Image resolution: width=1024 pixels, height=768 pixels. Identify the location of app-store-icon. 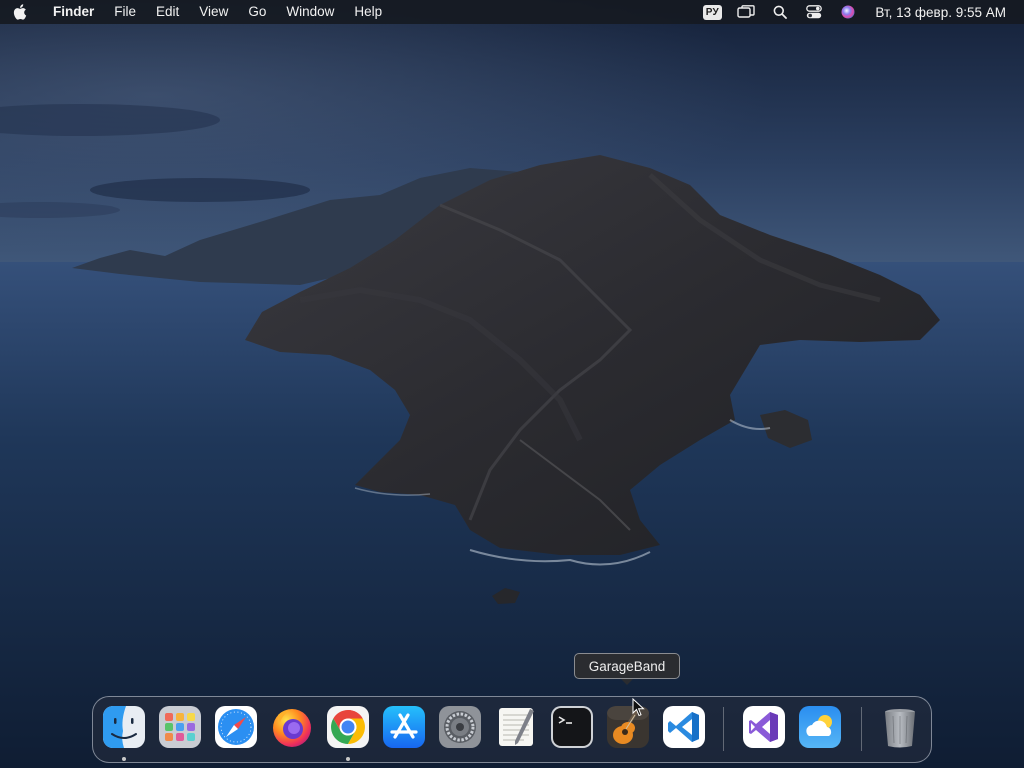
(404, 727).